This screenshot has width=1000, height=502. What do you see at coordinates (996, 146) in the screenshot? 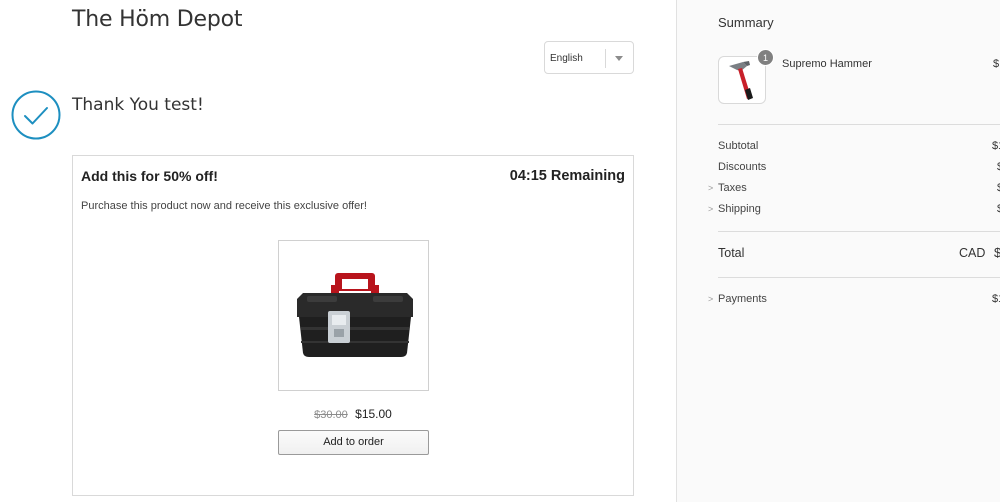
I see `subtotal-value: $1` at bounding box center [996, 146].